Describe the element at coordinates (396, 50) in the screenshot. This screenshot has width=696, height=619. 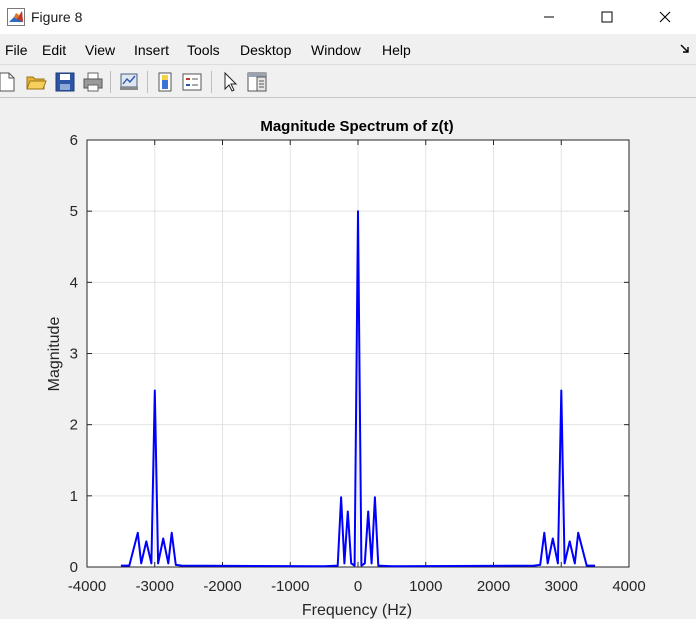
I see `menu-help: Help` at that location.